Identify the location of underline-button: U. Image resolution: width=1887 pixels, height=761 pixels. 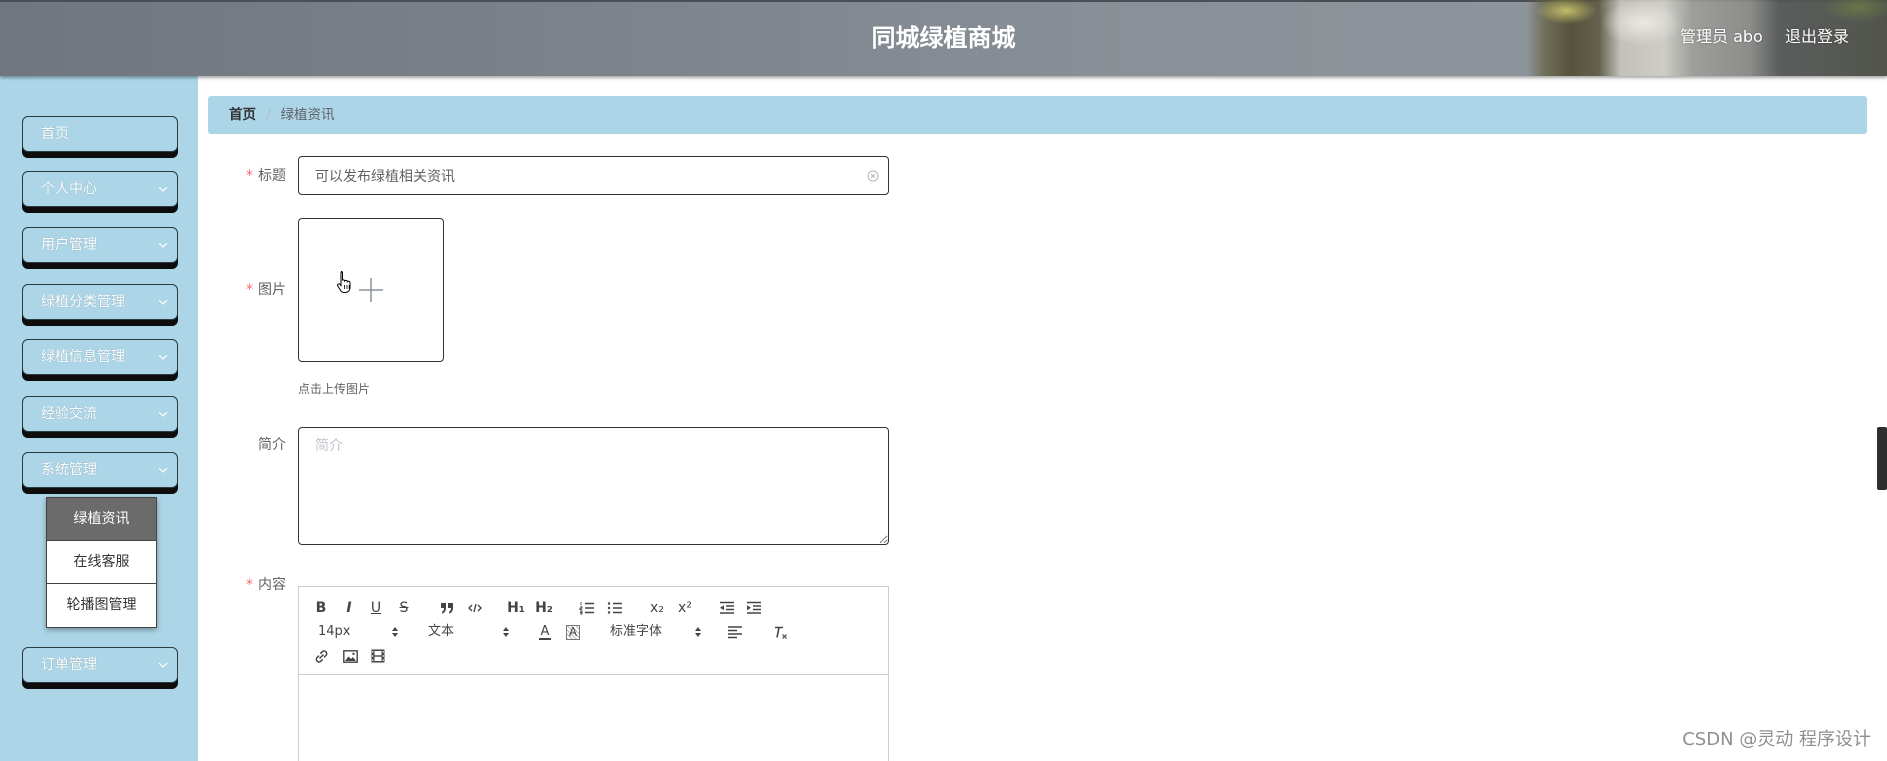
(376, 608).